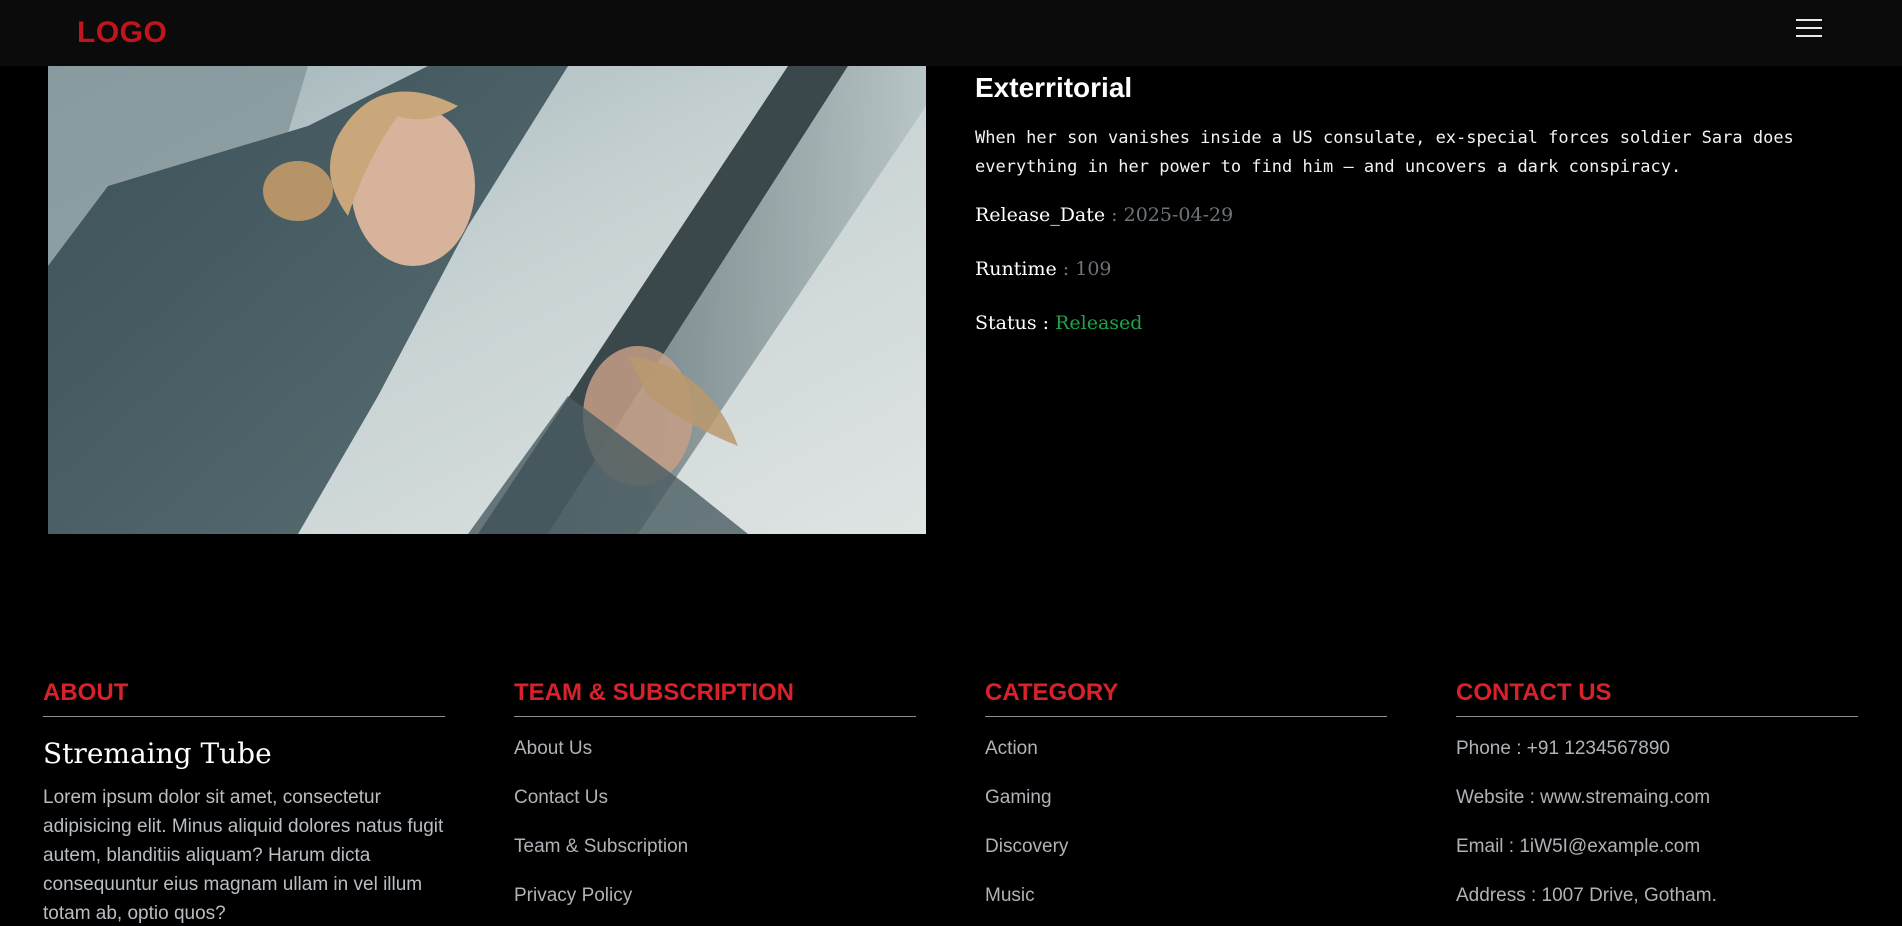 The width and height of the screenshot is (1902, 926). Describe the element at coordinates (1093, 269) in the screenshot. I see `runtime-value: 109` at that location.